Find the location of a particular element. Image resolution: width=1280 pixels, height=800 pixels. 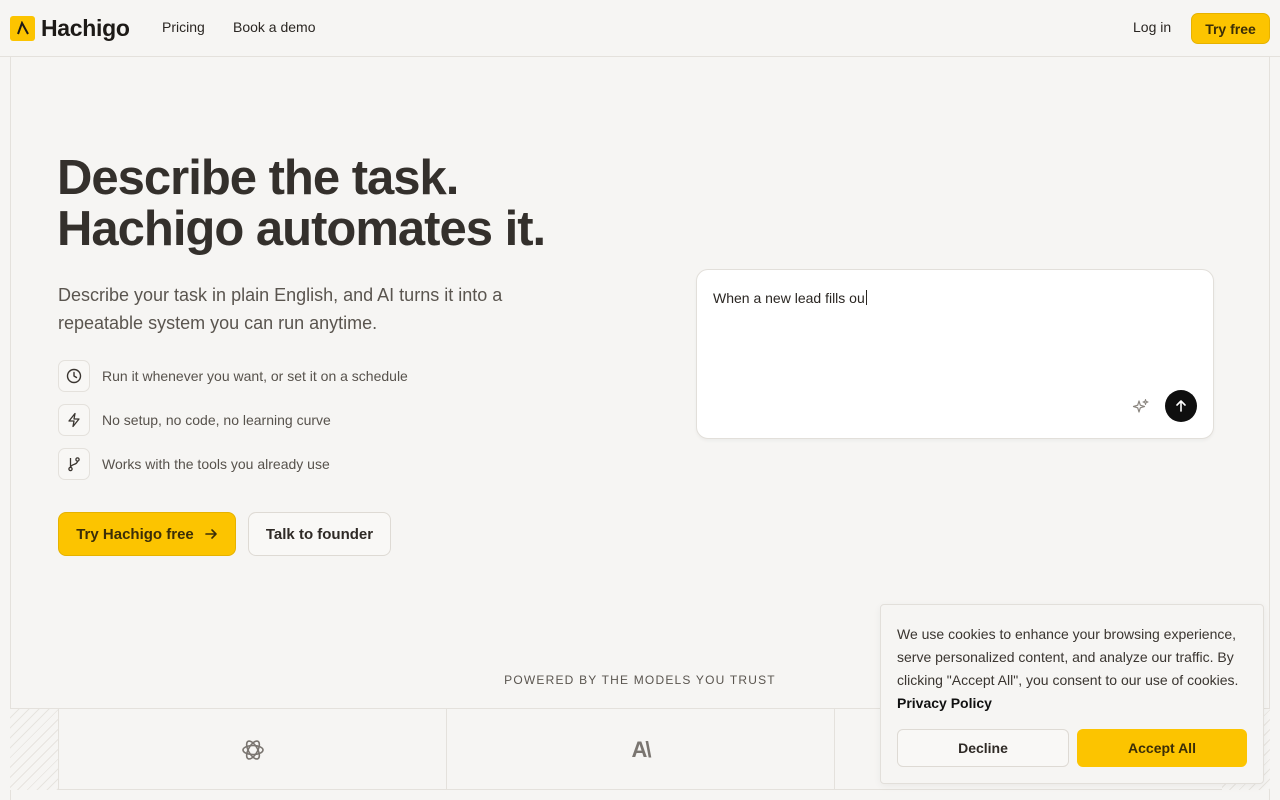

feature-text: No setup, no code, no learning curve is located at coordinates (216, 420).